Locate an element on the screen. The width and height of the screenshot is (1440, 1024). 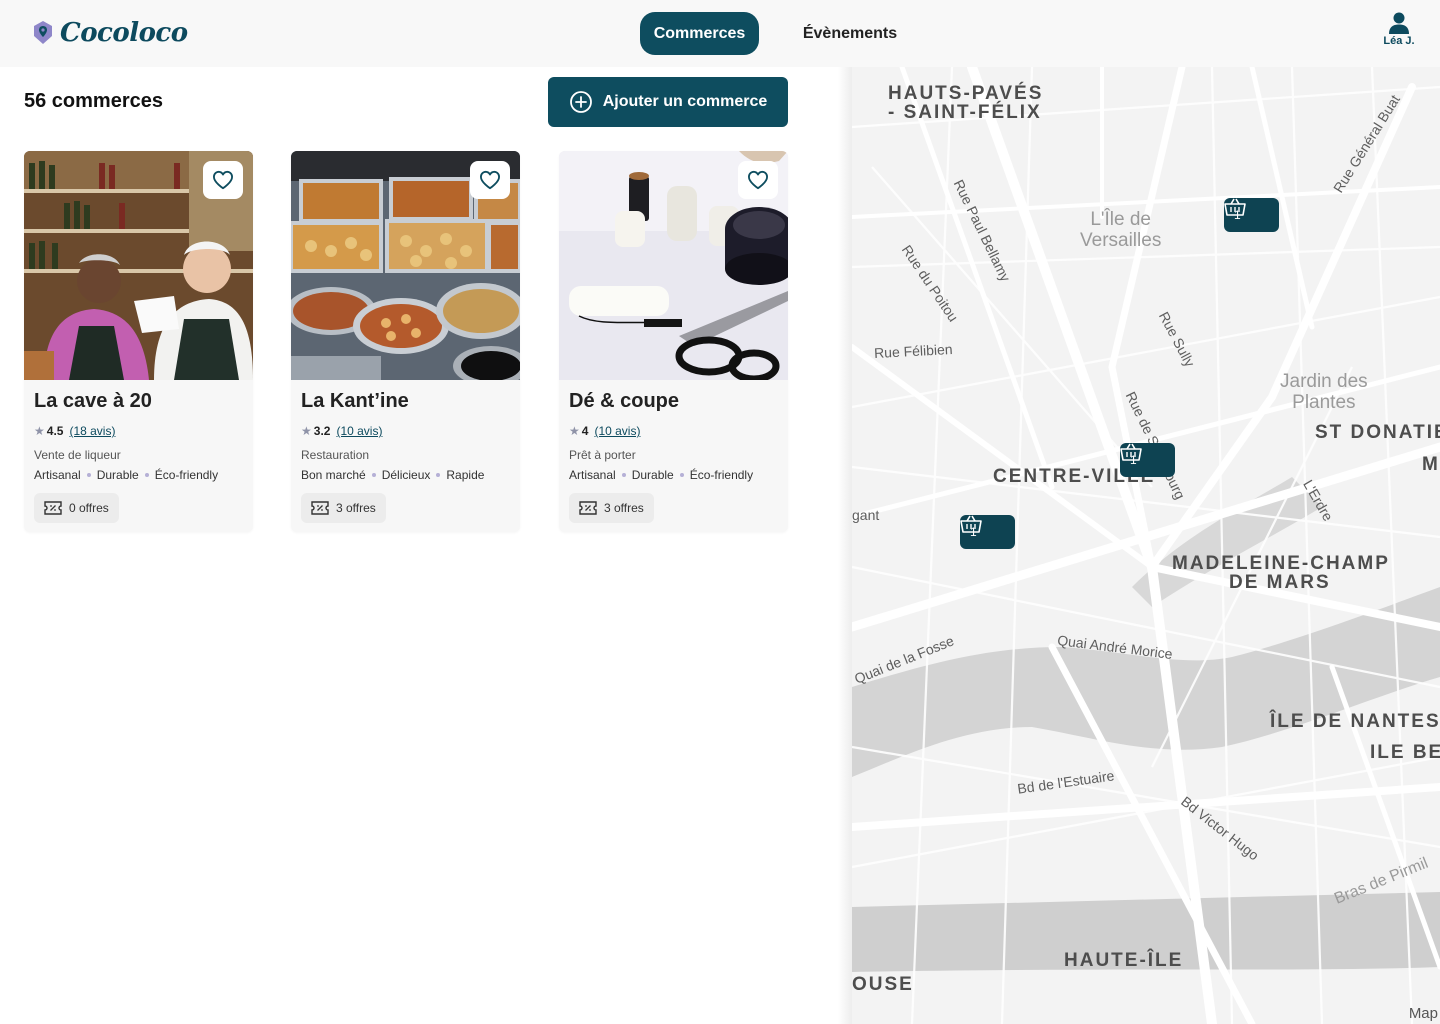
tag: Rapide is located at coordinates (465, 475).